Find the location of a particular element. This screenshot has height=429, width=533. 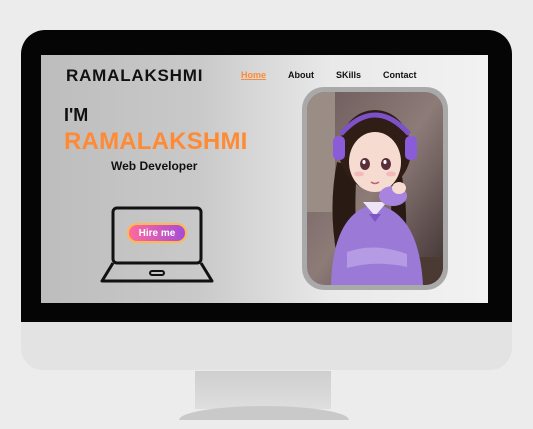

nav-skills: SKills is located at coordinates (348, 75).